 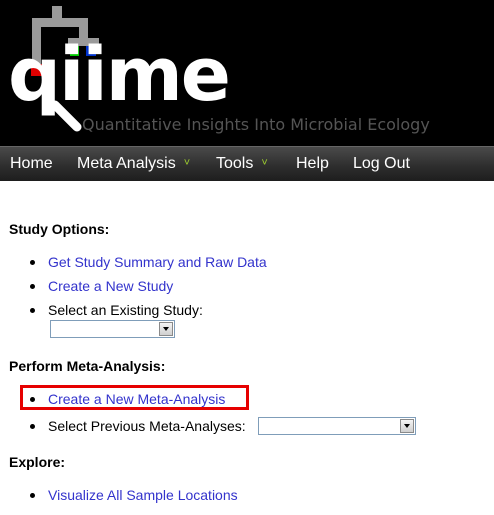 I want to click on nav-log-out: Log Out, so click(x=381, y=164).